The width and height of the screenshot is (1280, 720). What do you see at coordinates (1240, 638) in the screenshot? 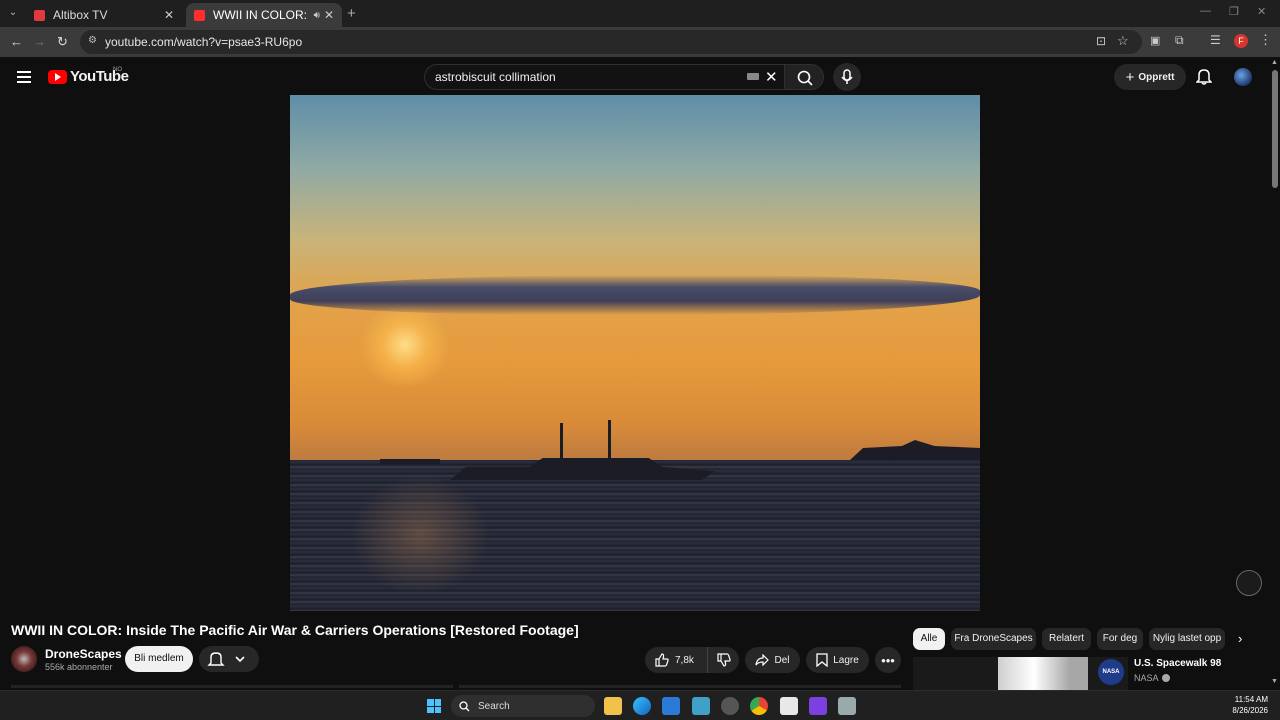
I see `chips-next-chevron-icon: ›` at bounding box center [1240, 638].